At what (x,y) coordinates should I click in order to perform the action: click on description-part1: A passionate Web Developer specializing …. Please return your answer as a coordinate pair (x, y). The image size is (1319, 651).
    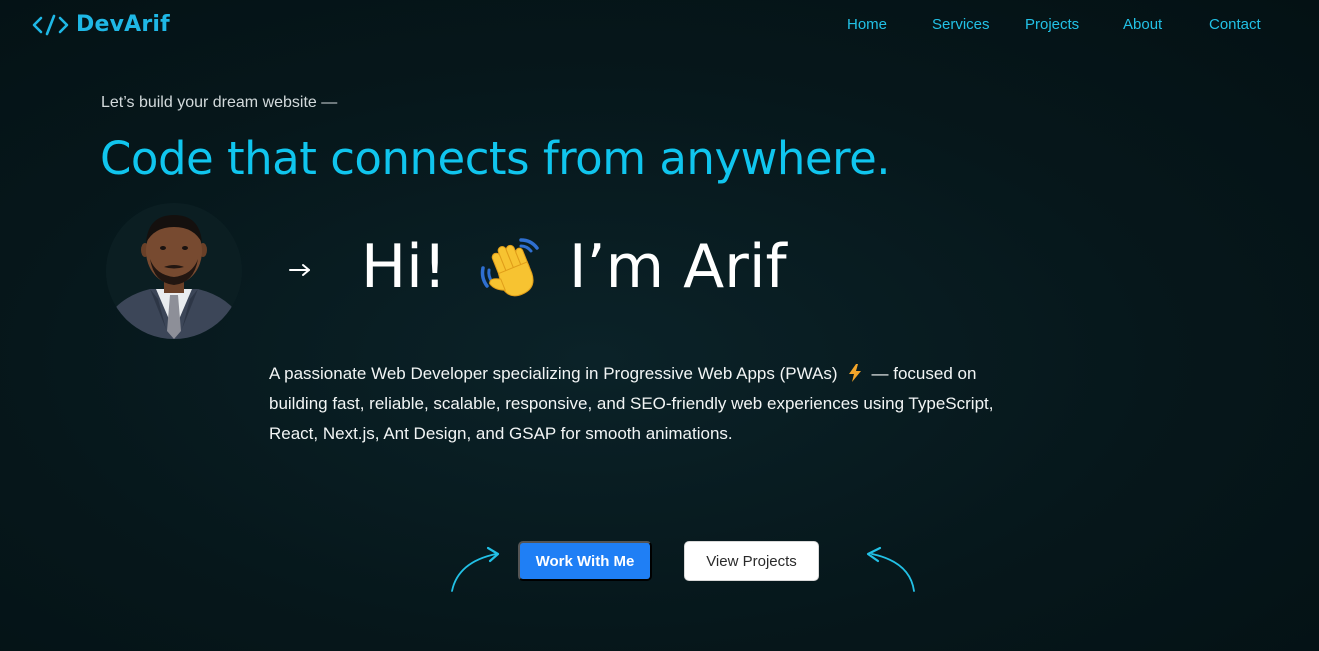
    Looking at the image, I should click on (553, 373).